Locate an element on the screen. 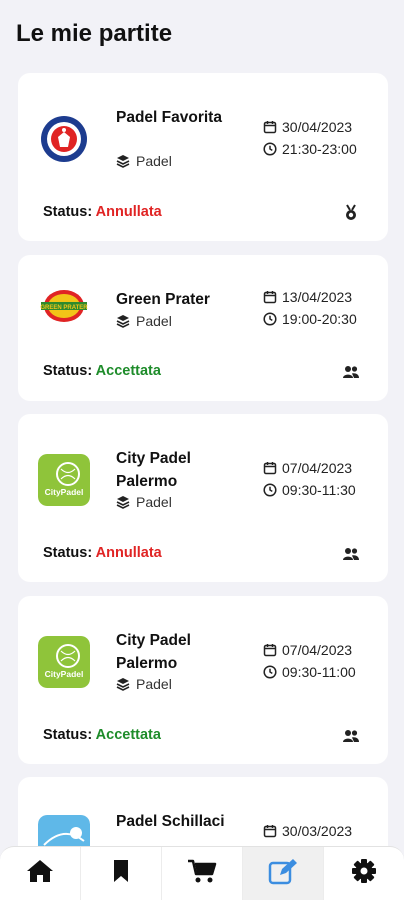 Image resolution: width=404 pixels, height=900 pixels. nav-cart is located at coordinates (202, 873).